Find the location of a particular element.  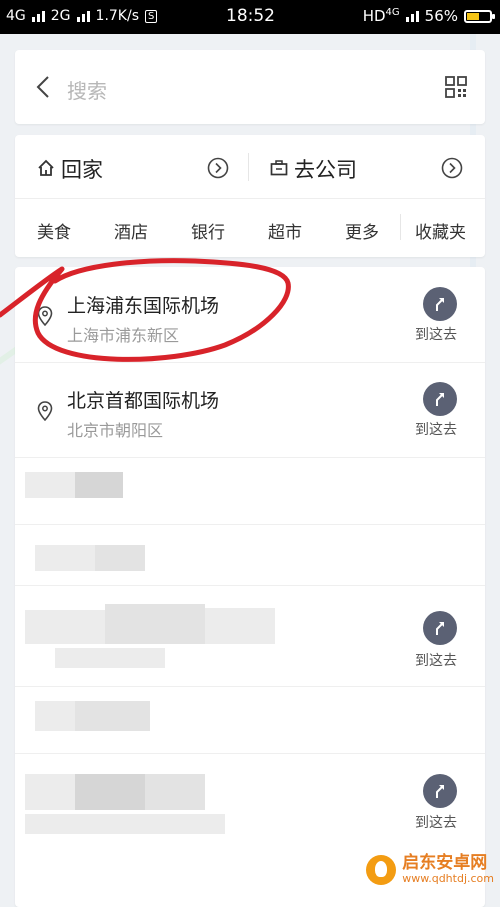

network-speed: 1.7K/s is located at coordinates (117, 16).